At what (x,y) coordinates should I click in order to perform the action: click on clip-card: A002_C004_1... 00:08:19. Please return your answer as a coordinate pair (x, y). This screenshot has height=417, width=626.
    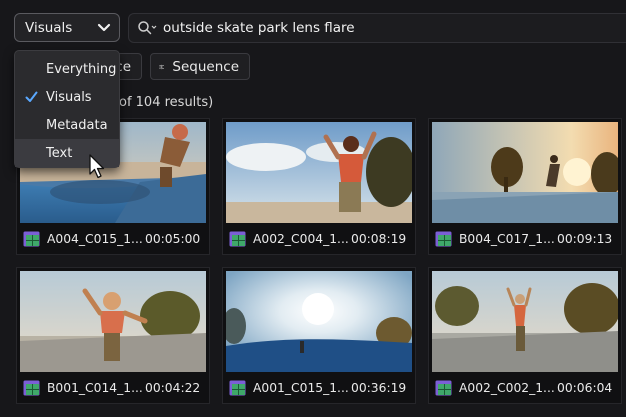
    Looking at the image, I should click on (319, 186).